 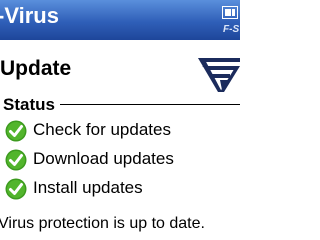 I want to click on app-title: -Virus, so click(x=29, y=15).